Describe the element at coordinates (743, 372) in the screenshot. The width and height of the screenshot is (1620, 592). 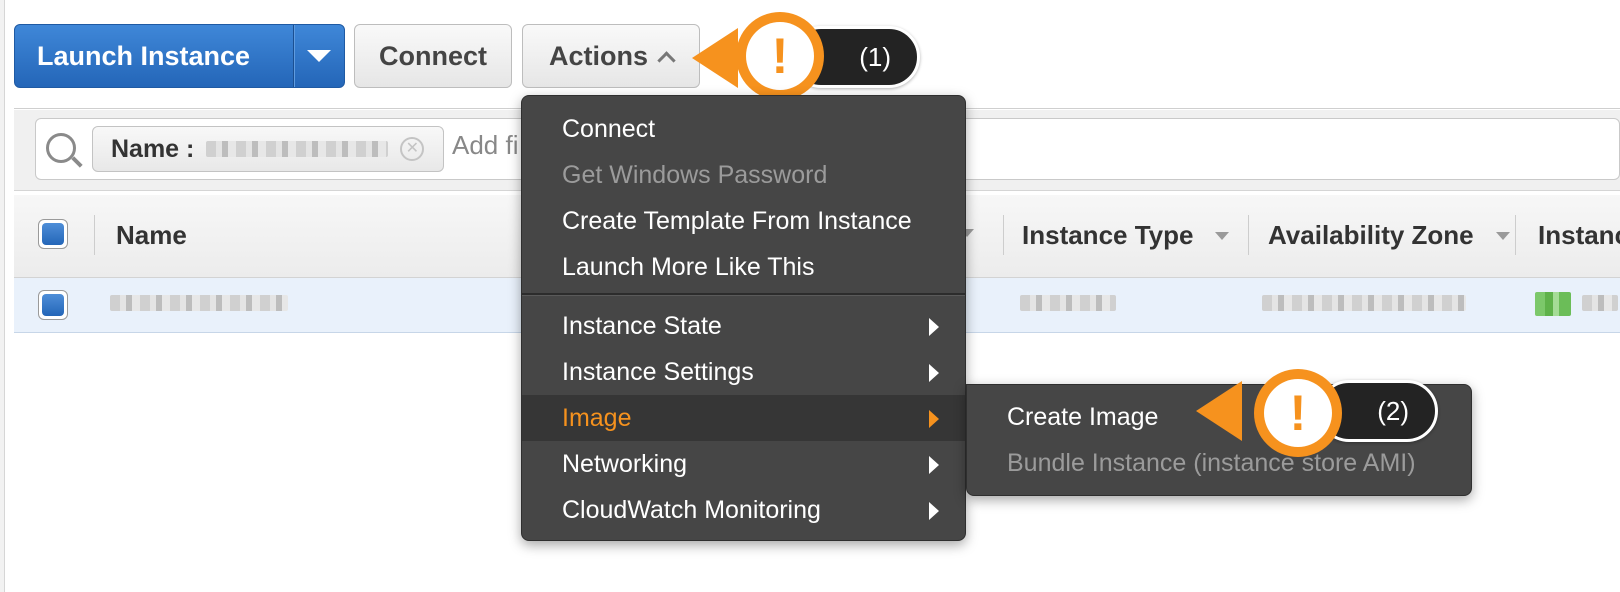
I see `menu-item-instance-settings: Instance Settings` at that location.